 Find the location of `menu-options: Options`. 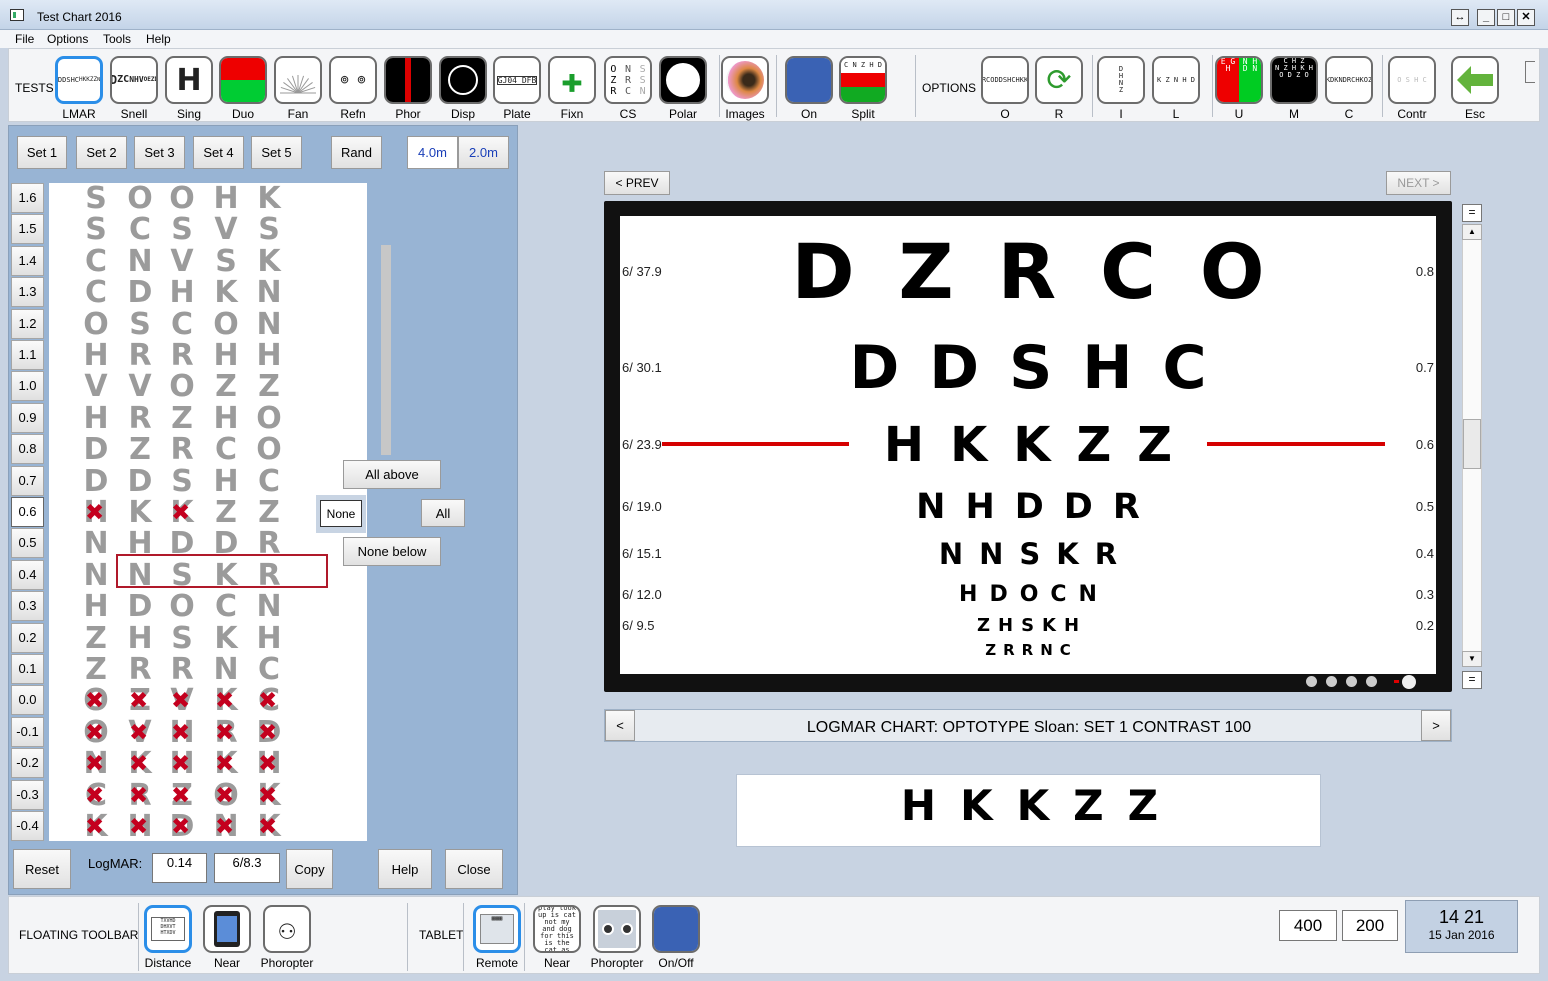

menu-options: Options is located at coordinates (67, 39).